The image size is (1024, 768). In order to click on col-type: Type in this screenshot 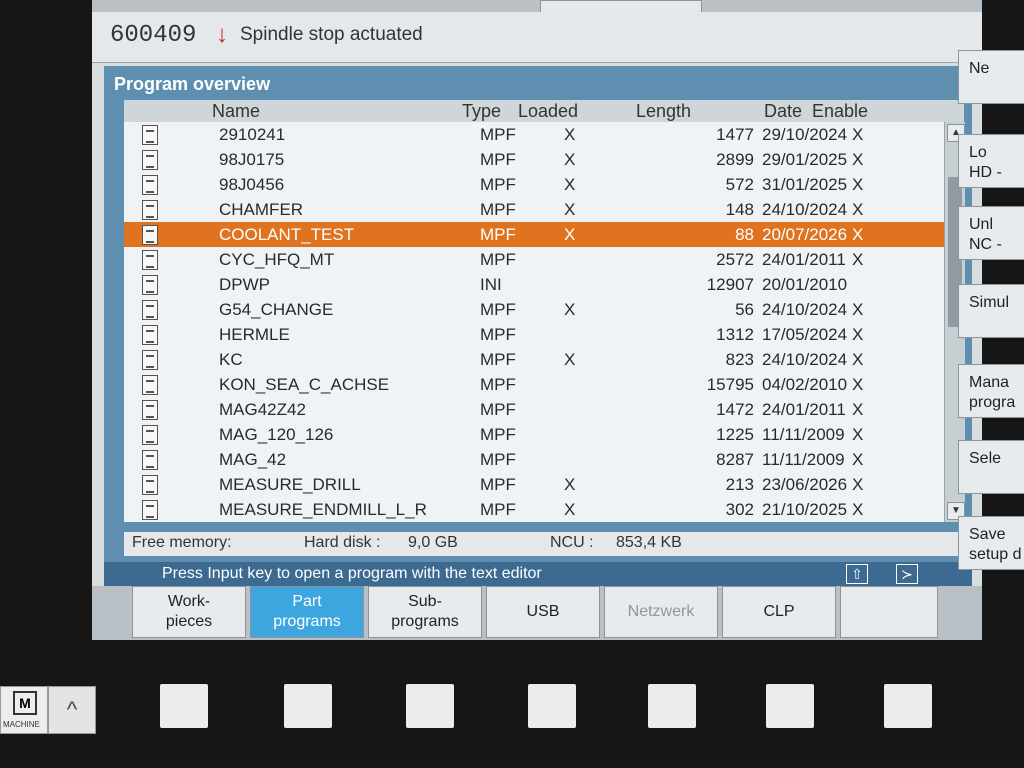, I will do `click(481, 111)`.